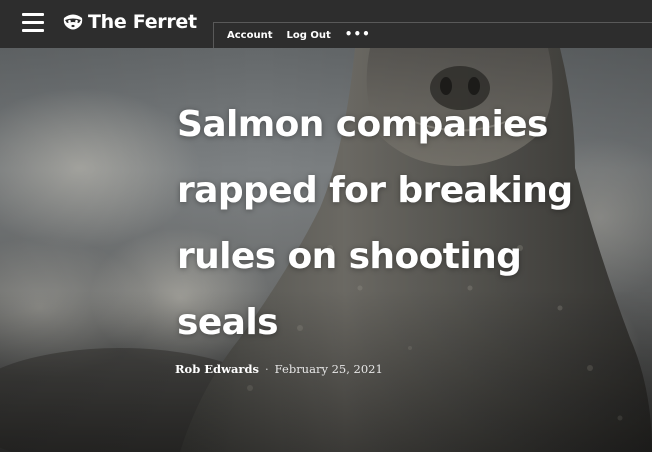 The width and height of the screenshot is (652, 452). Describe the element at coordinates (328, 369) in the screenshot. I see `publish-date: February 25, 2021` at that location.